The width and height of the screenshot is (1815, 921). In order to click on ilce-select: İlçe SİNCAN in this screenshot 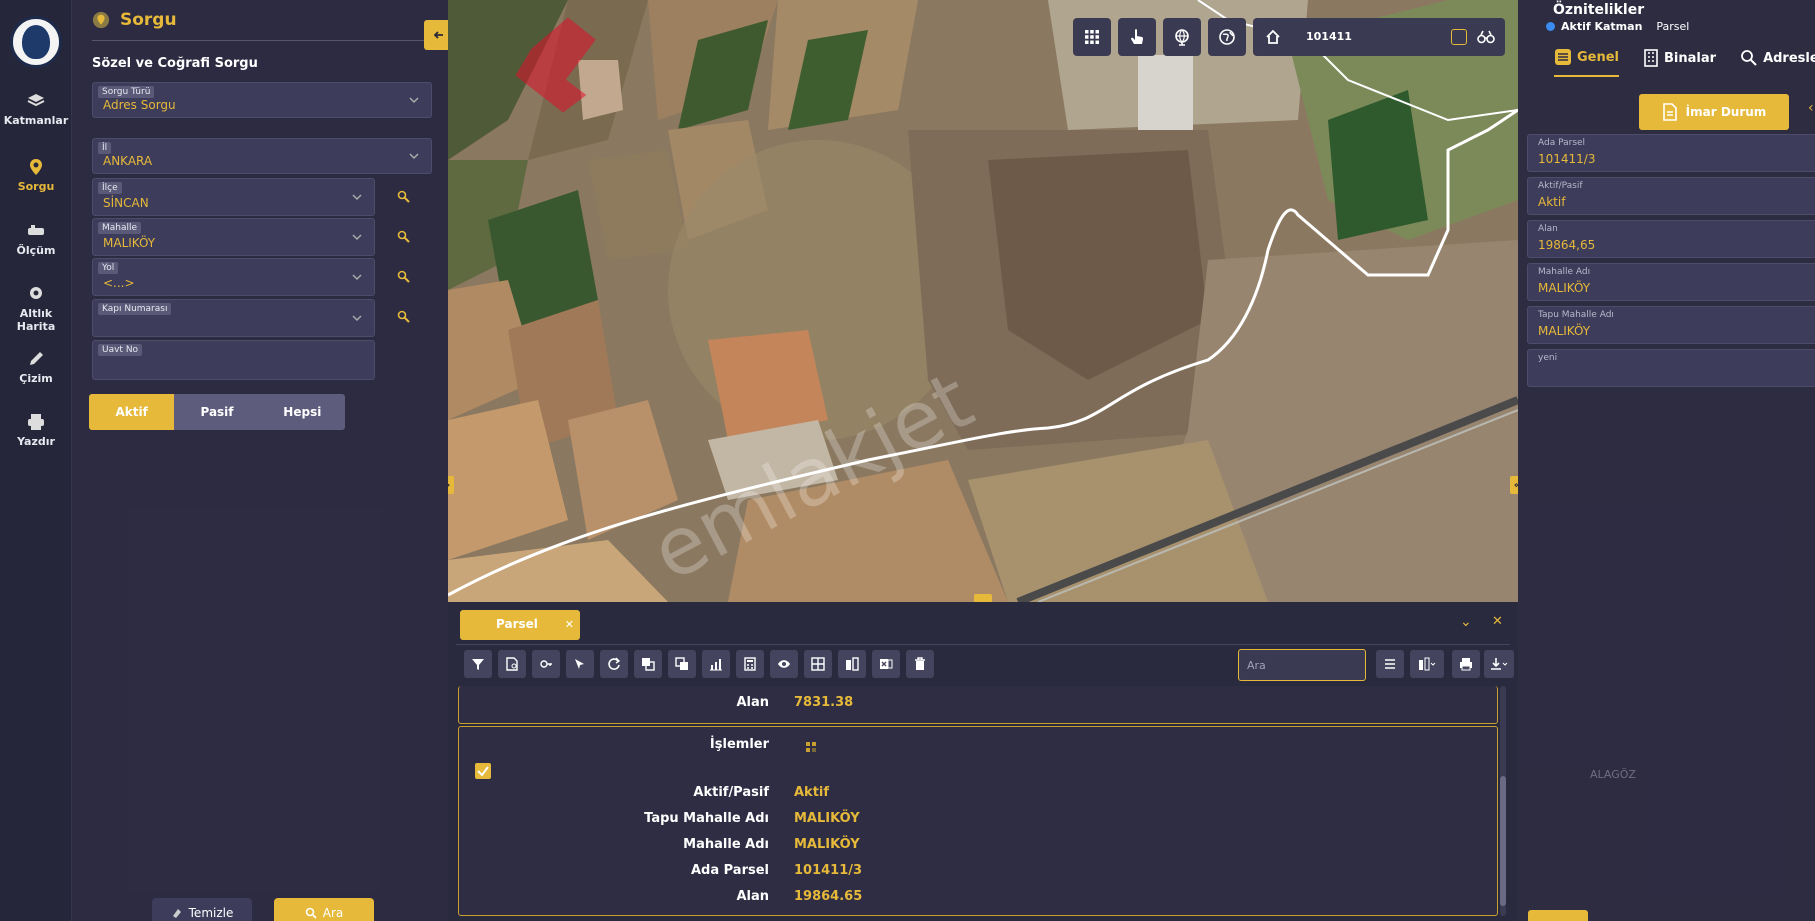, I will do `click(233, 197)`.